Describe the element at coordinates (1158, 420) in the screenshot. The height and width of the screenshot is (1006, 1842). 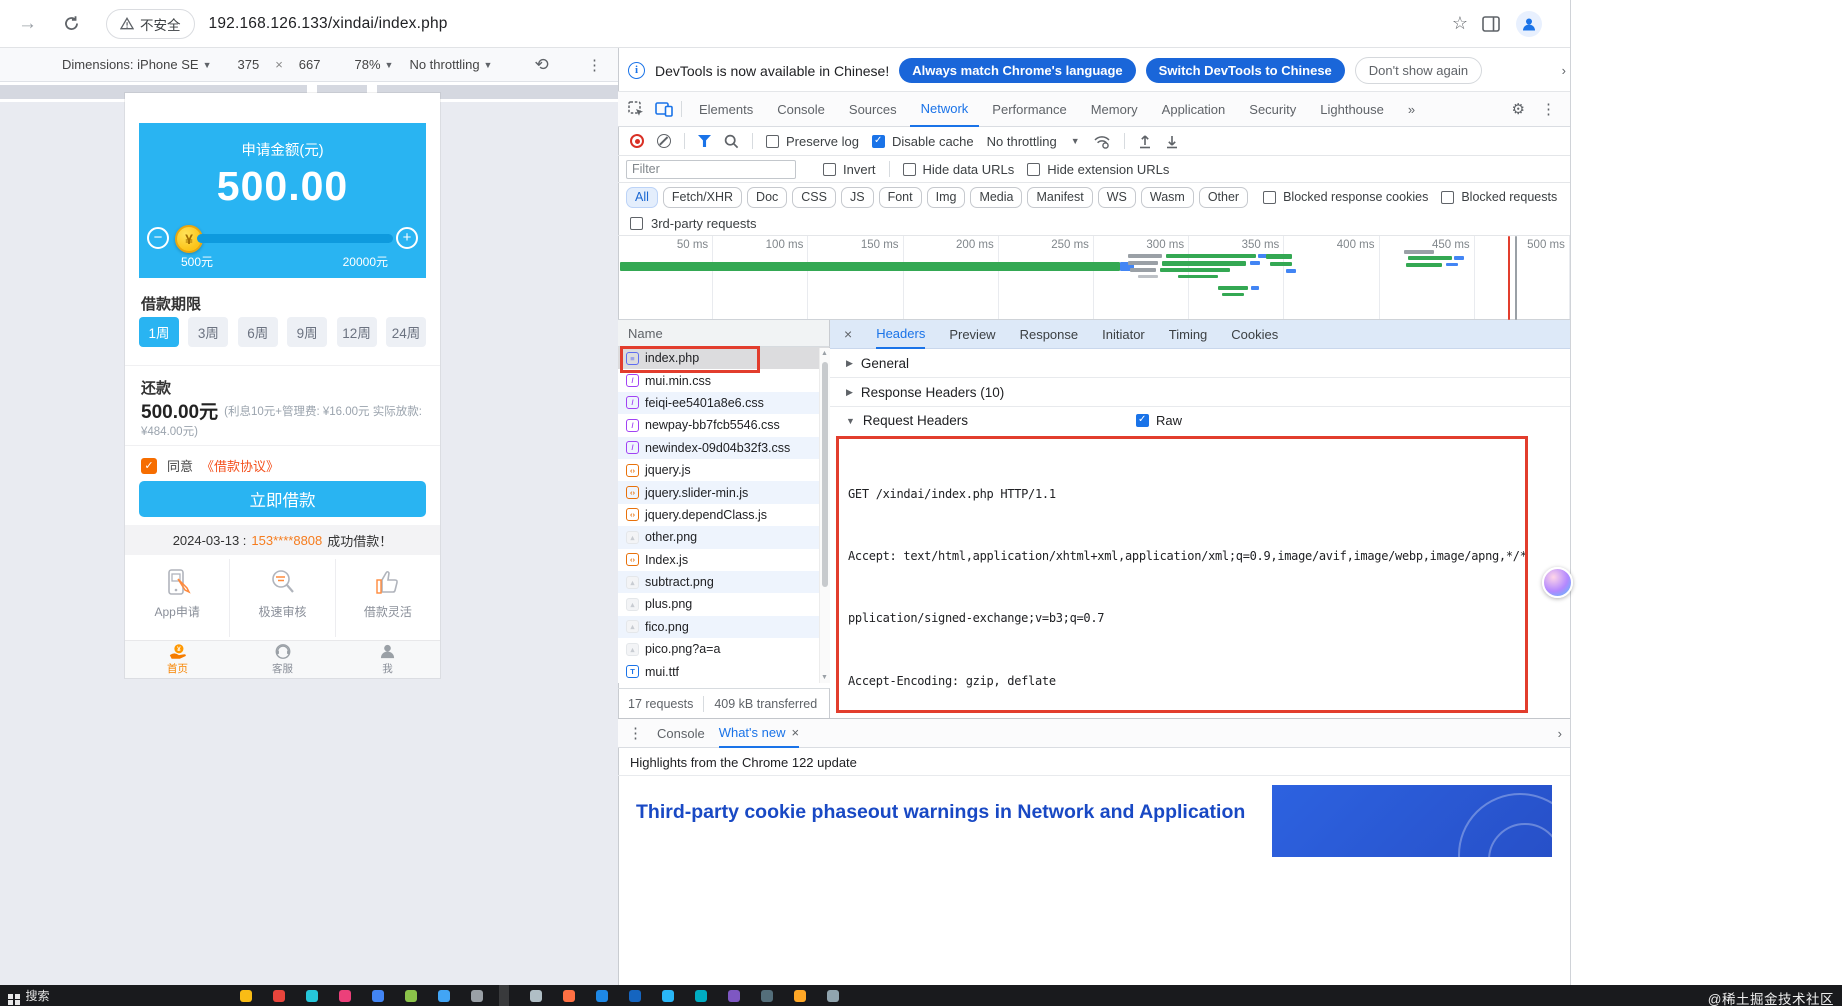
I see `raw-toggle: Raw` at that location.